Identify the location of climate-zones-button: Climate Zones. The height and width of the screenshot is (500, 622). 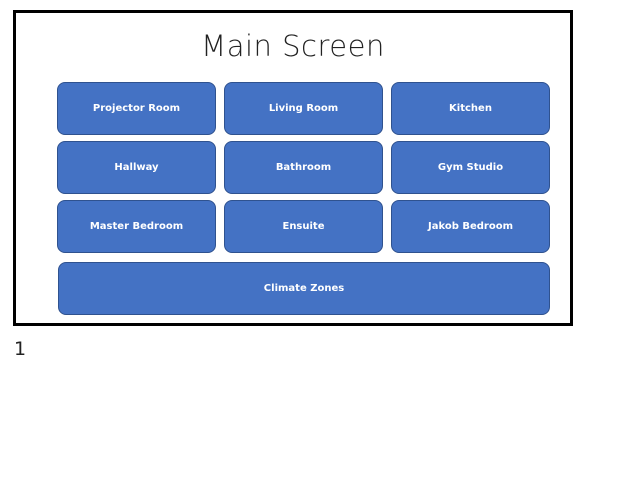
(304, 288).